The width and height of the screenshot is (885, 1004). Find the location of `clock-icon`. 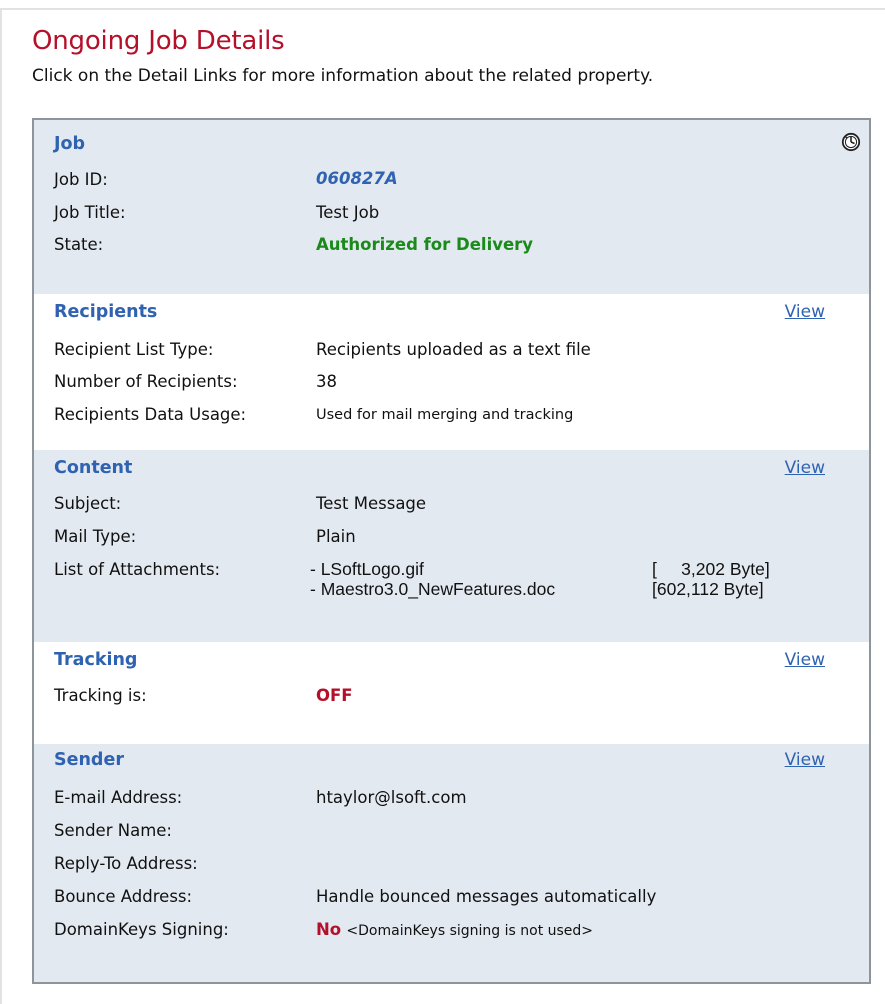

clock-icon is located at coordinates (851, 142).